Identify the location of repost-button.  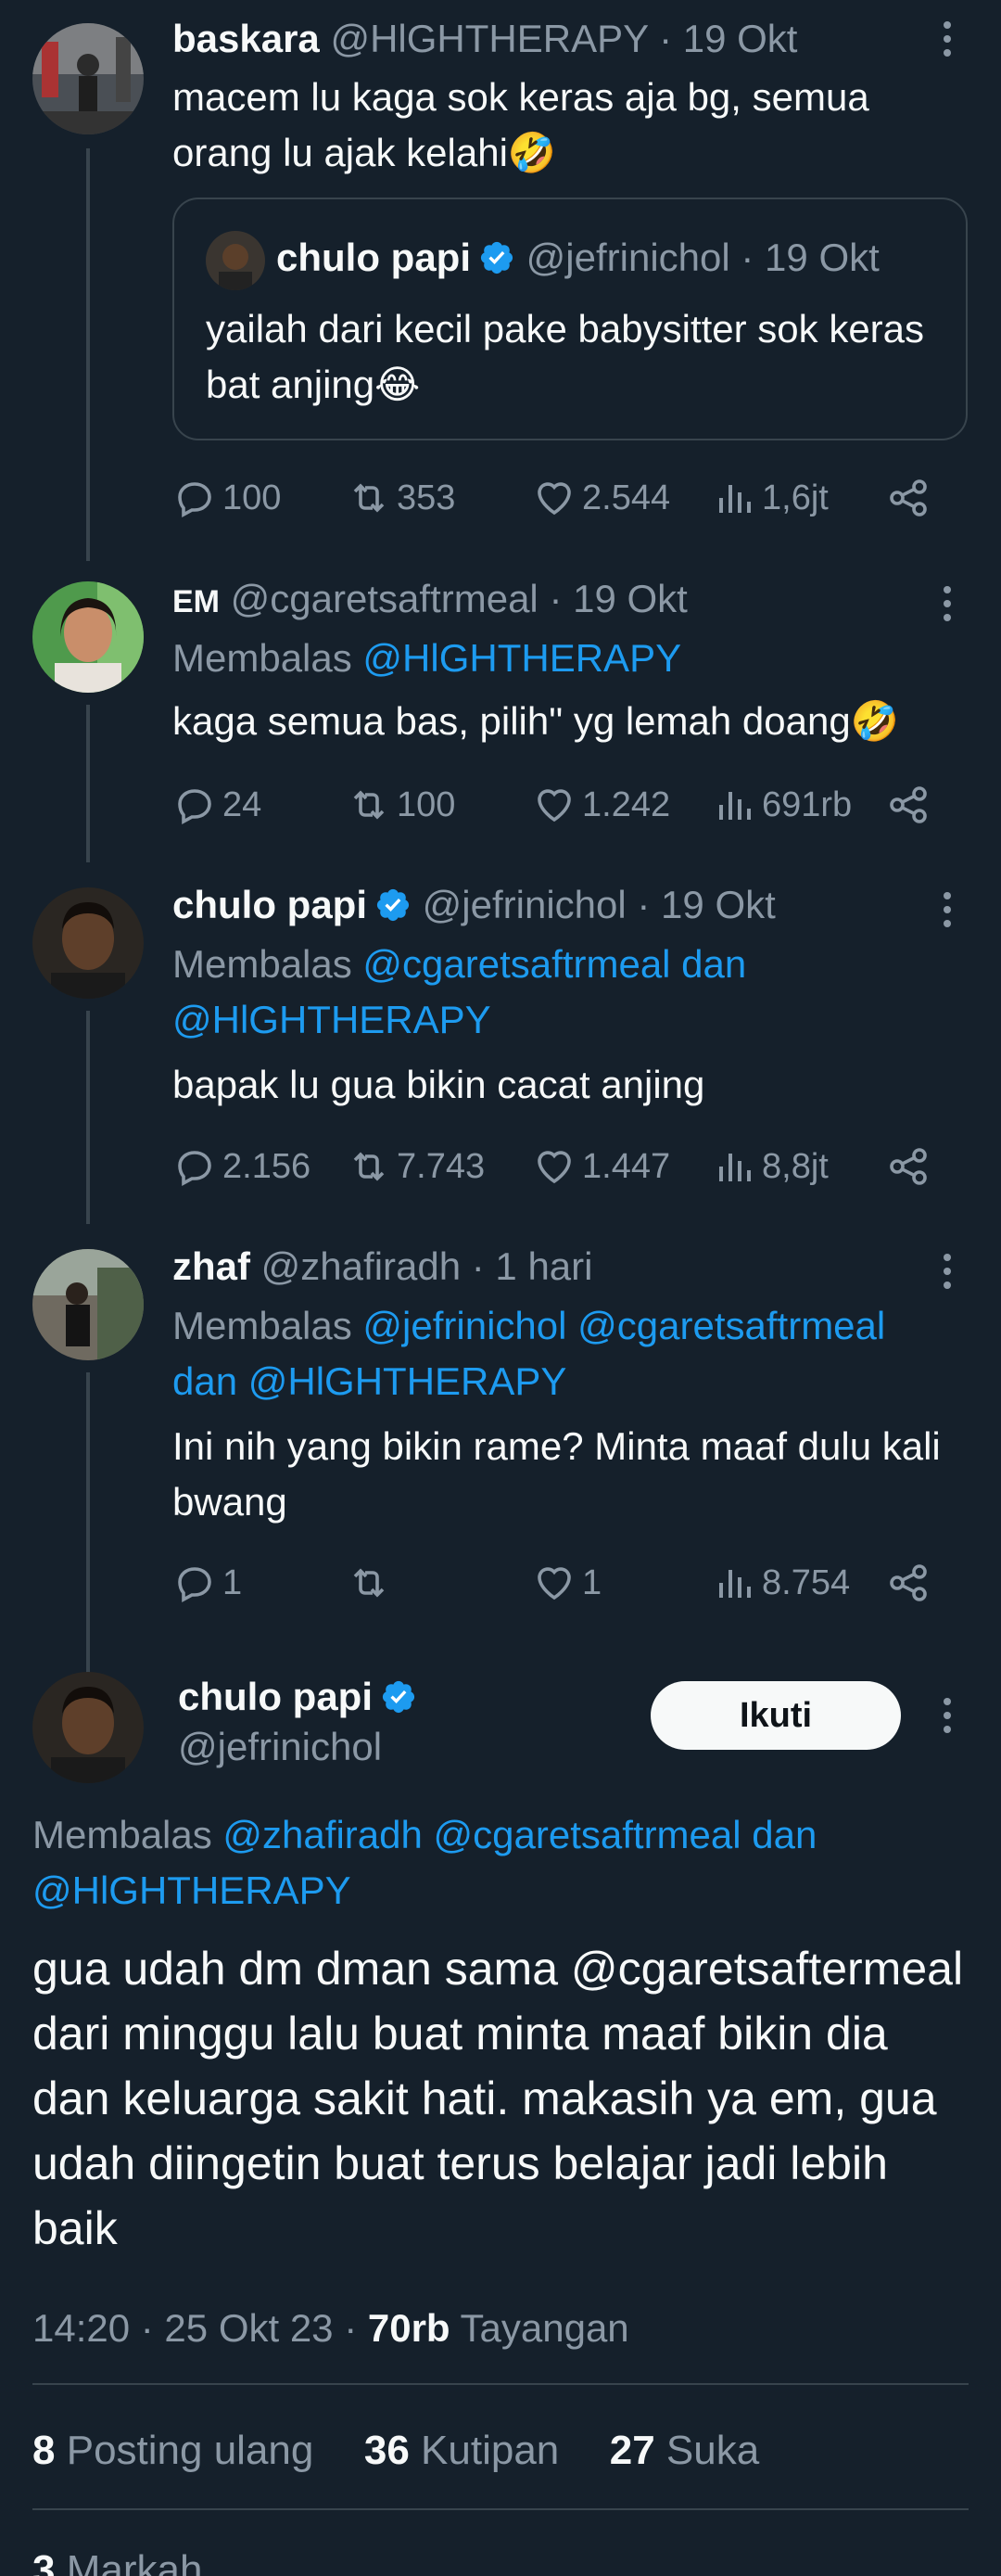
(372, 1583).